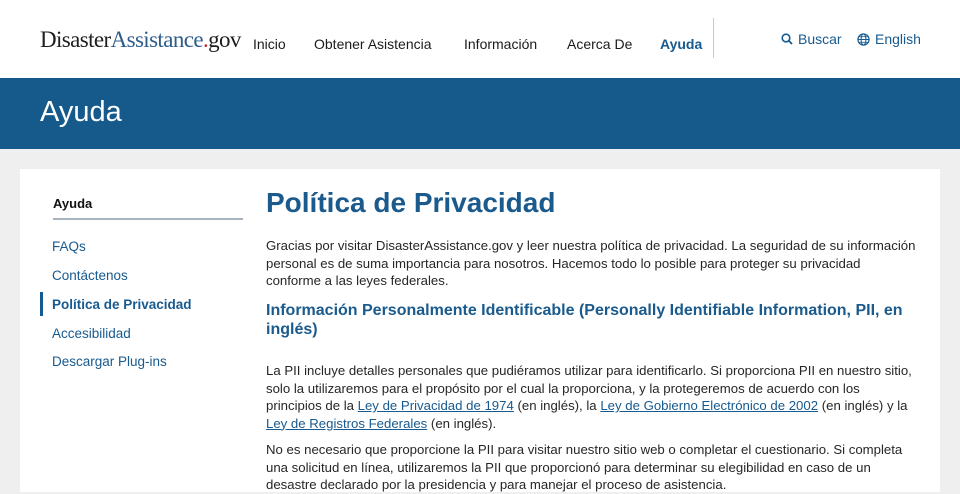 The width and height of the screenshot is (960, 494). What do you see at coordinates (787, 39) in the screenshot?
I see `search-icon` at bounding box center [787, 39].